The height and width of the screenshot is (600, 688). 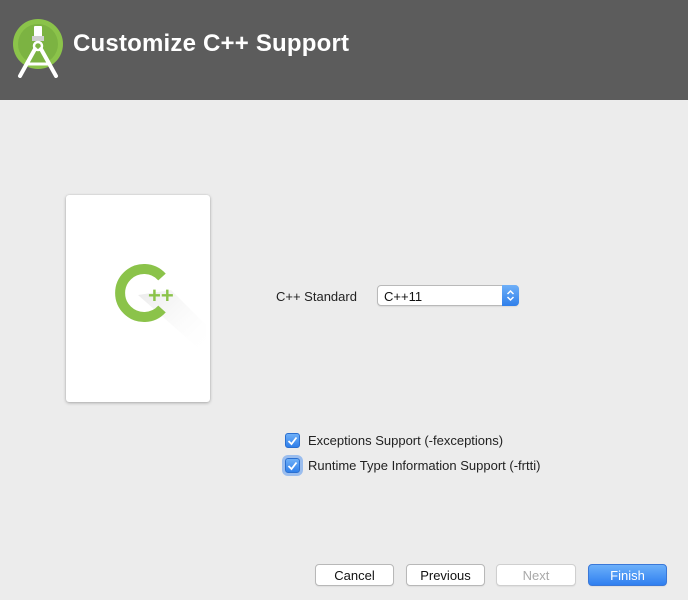 I want to click on cpp-standard-select: C++11, so click(x=448, y=295).